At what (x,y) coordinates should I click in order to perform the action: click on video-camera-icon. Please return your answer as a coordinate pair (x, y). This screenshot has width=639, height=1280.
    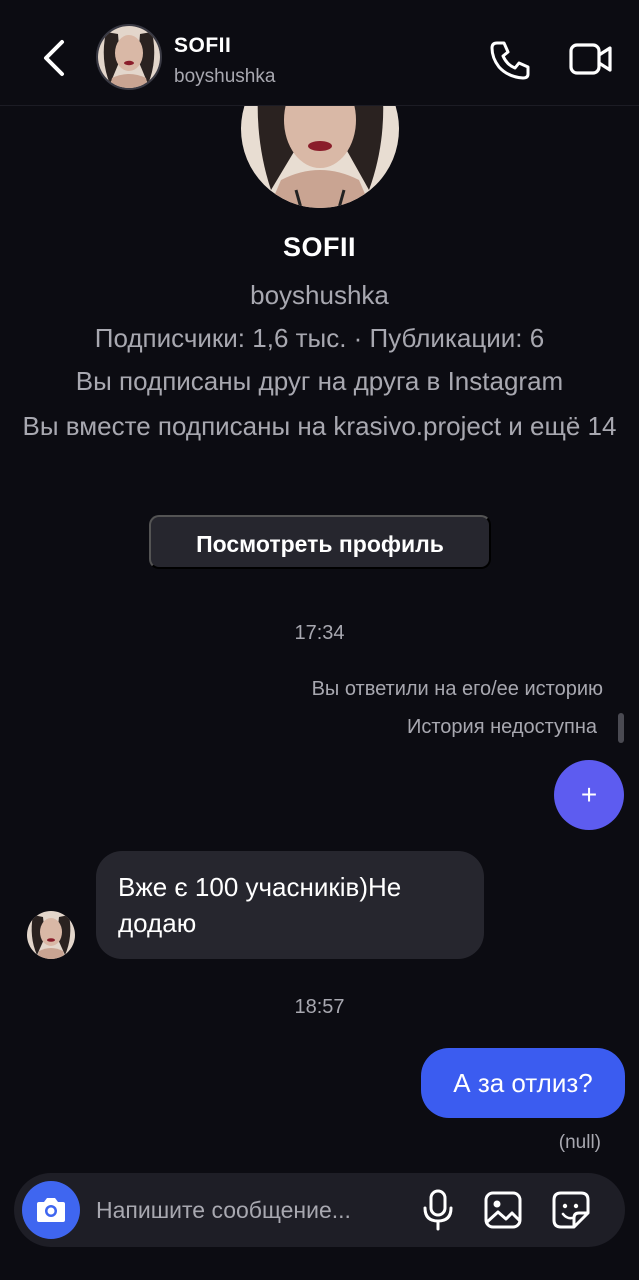
    Looking at the image, I should click on (590, 59).